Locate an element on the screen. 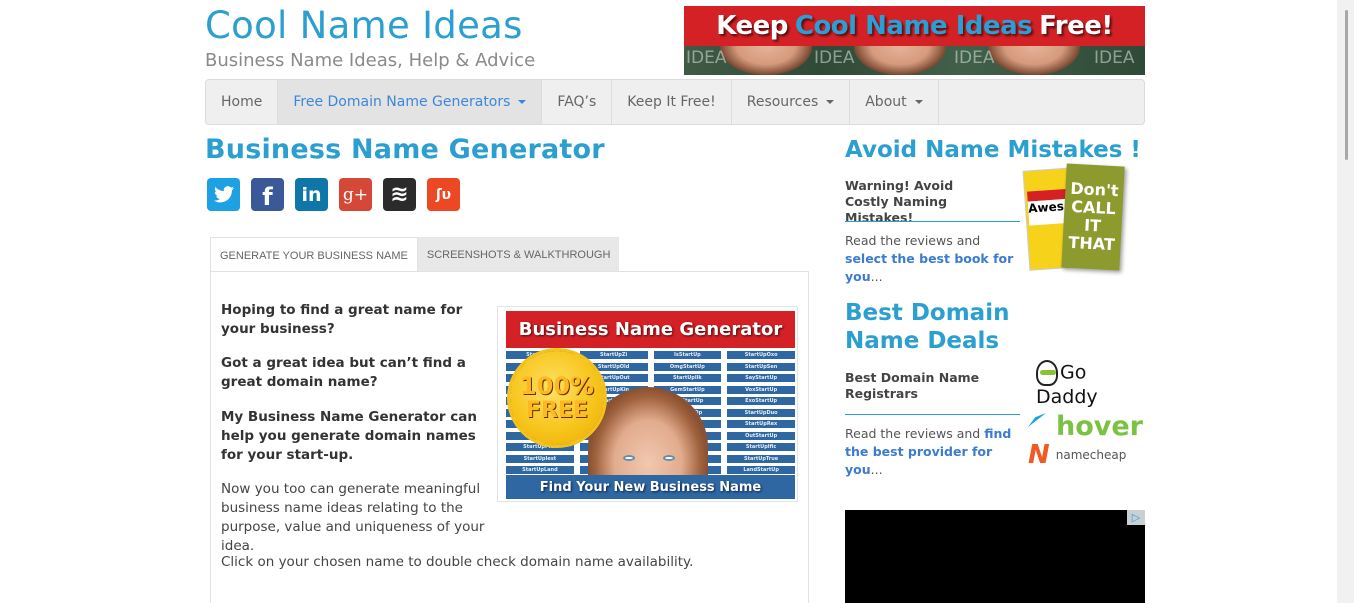 Image resolution: width=1354 pixels, height=603 pixels. promo-name-cell: StartUpPick is located at coordinates (540, 447).